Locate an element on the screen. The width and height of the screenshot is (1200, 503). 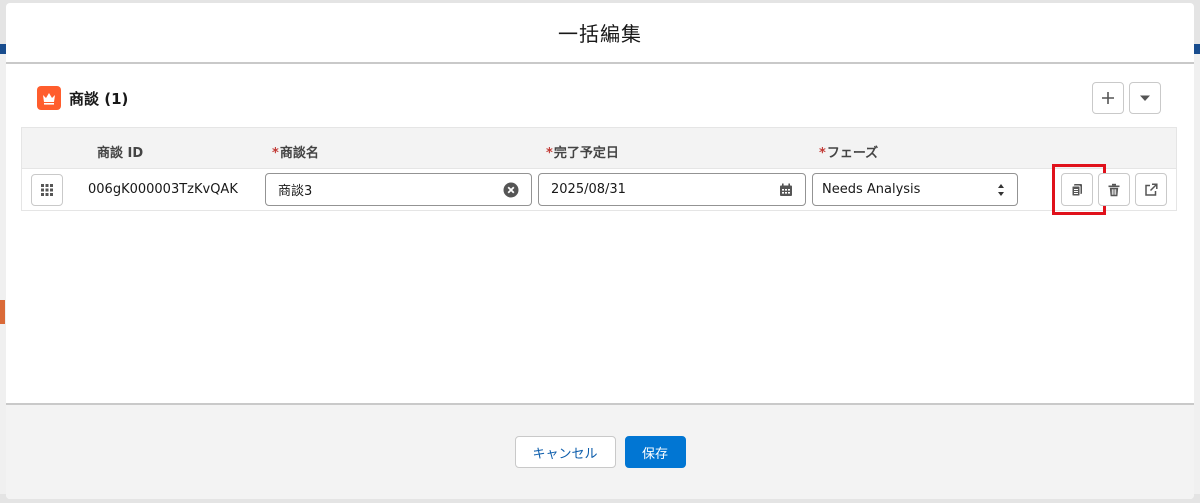
section-title: 商談 (1) is located at coordinates (99, 98).